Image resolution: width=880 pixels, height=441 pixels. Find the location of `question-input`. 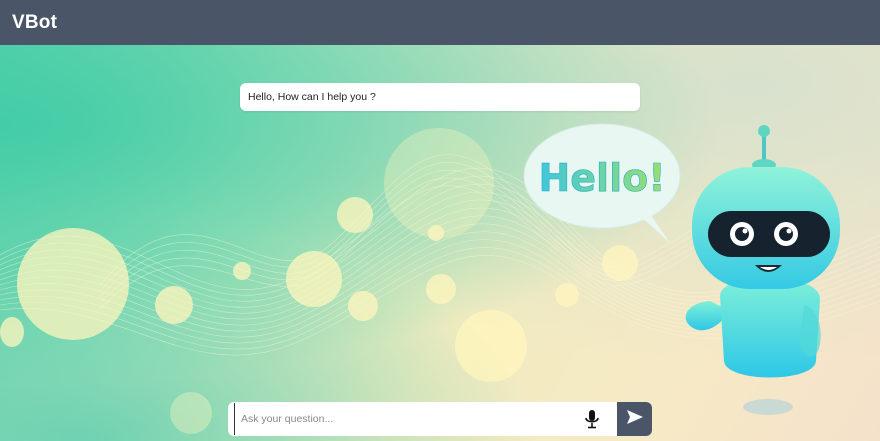

question-input is located at coordinates (408, 419).